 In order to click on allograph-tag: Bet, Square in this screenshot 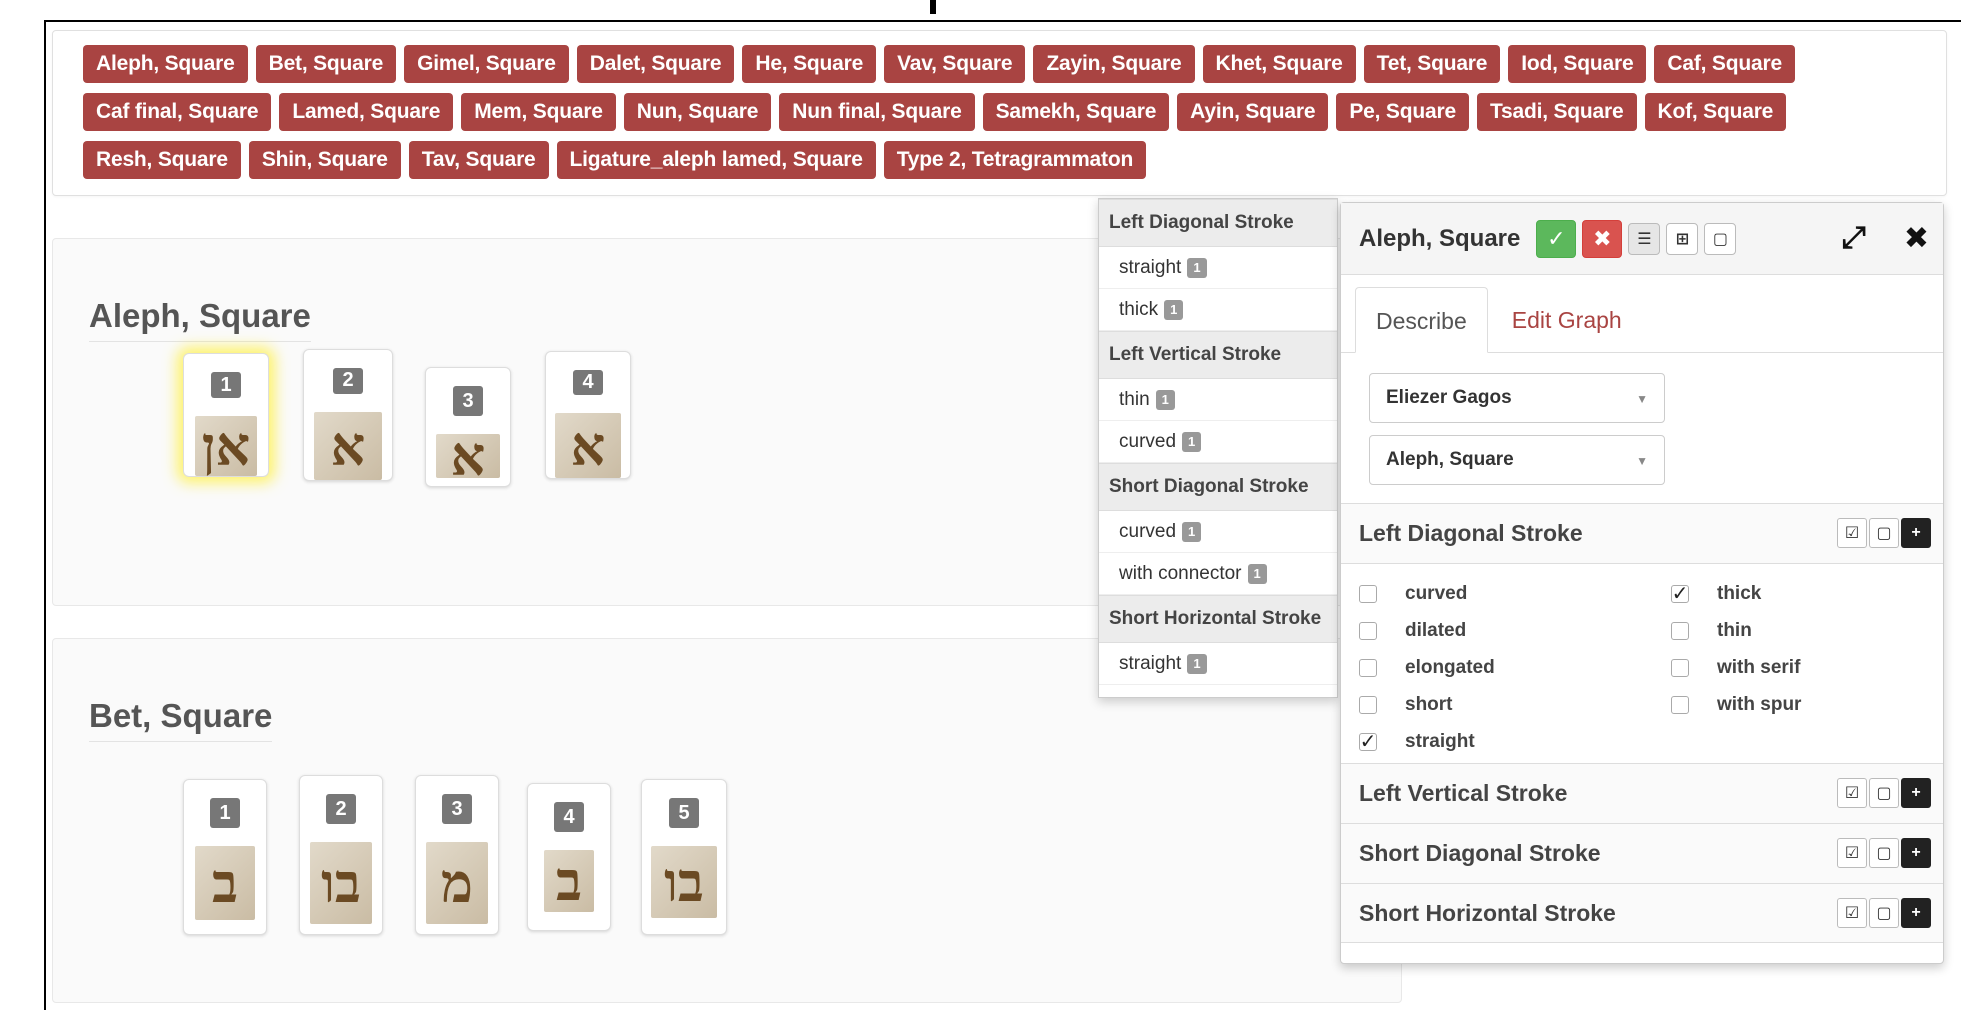, I will do `click(326, 64)`.